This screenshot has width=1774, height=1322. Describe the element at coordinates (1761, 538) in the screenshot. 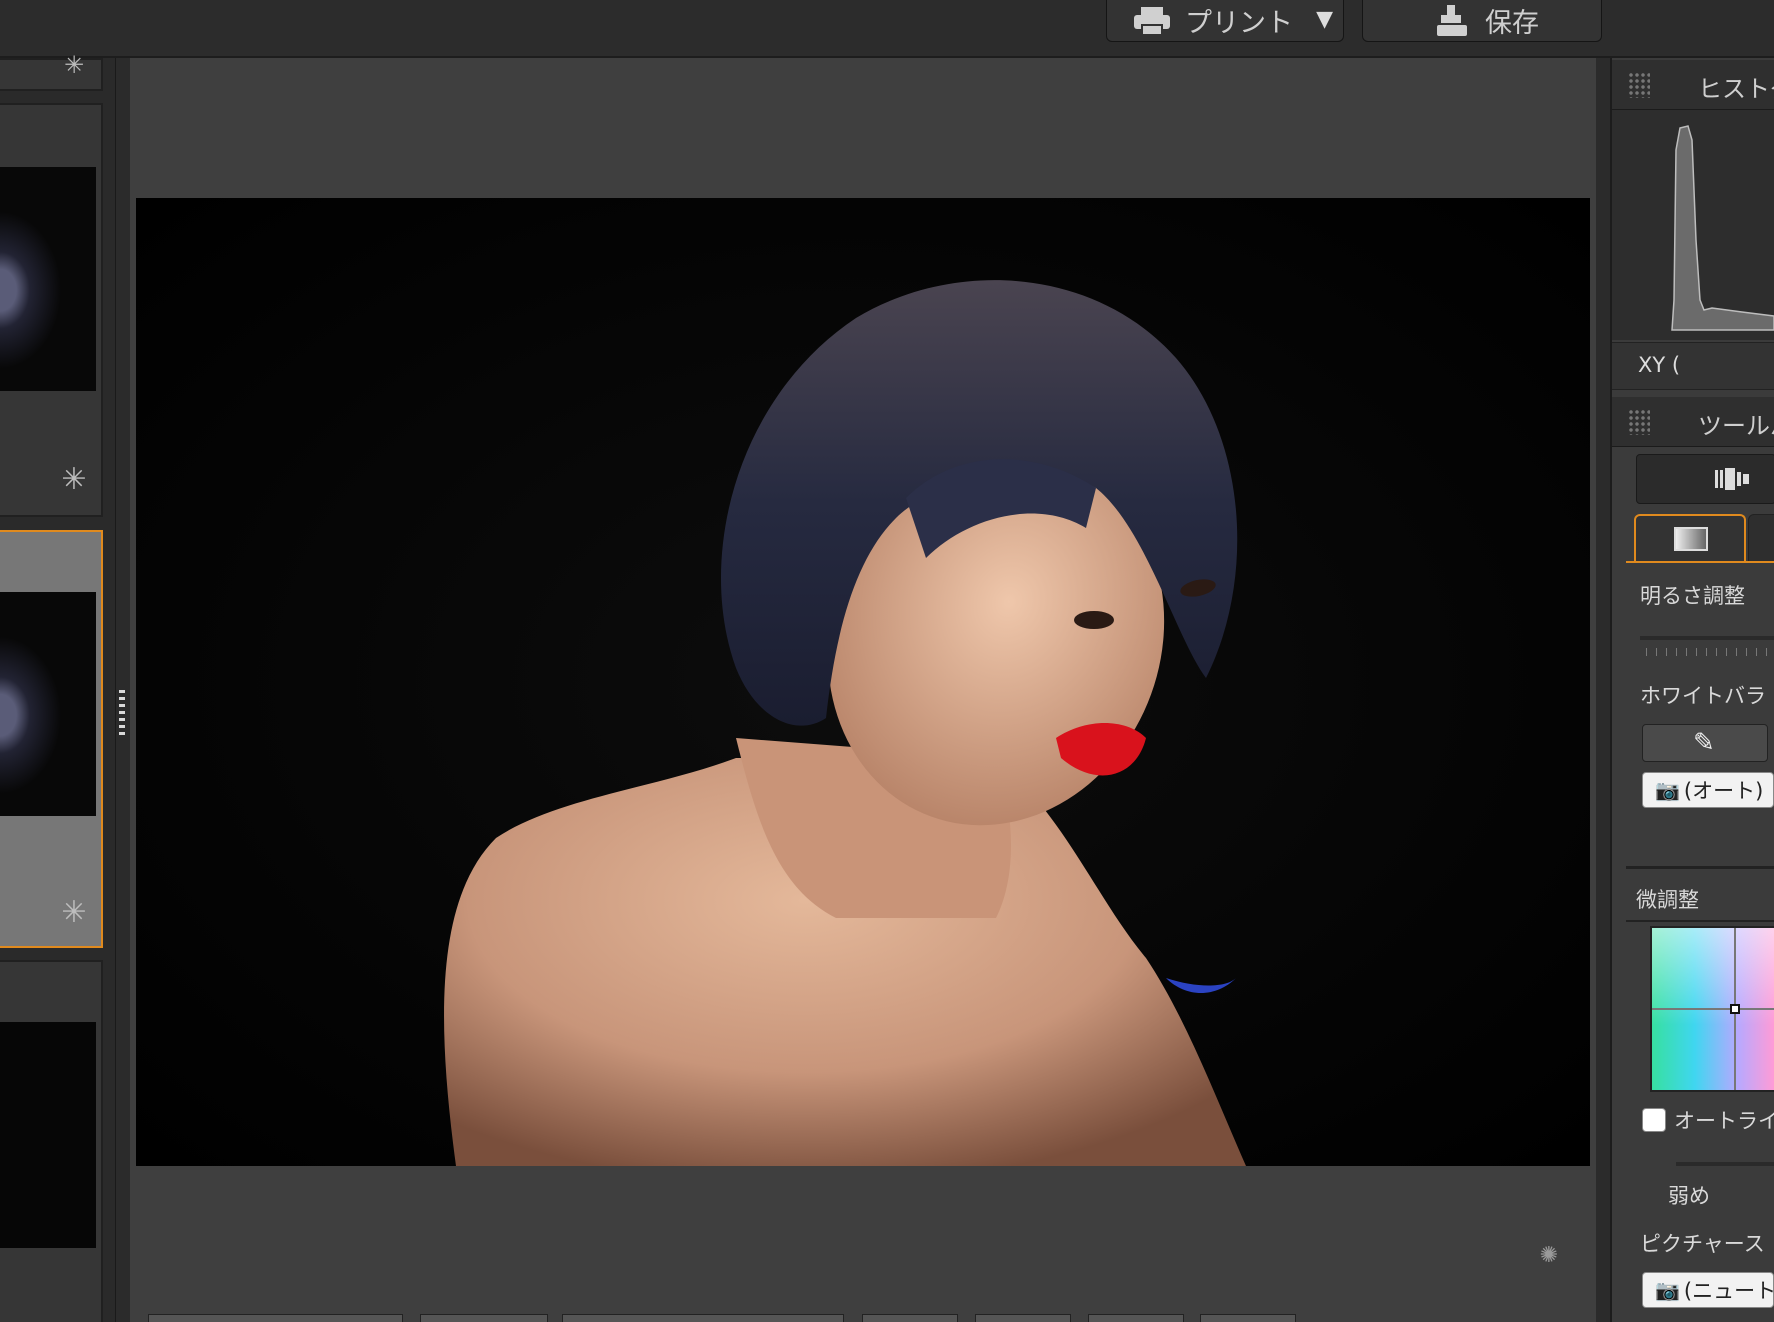

I see `tab-next` at that location.